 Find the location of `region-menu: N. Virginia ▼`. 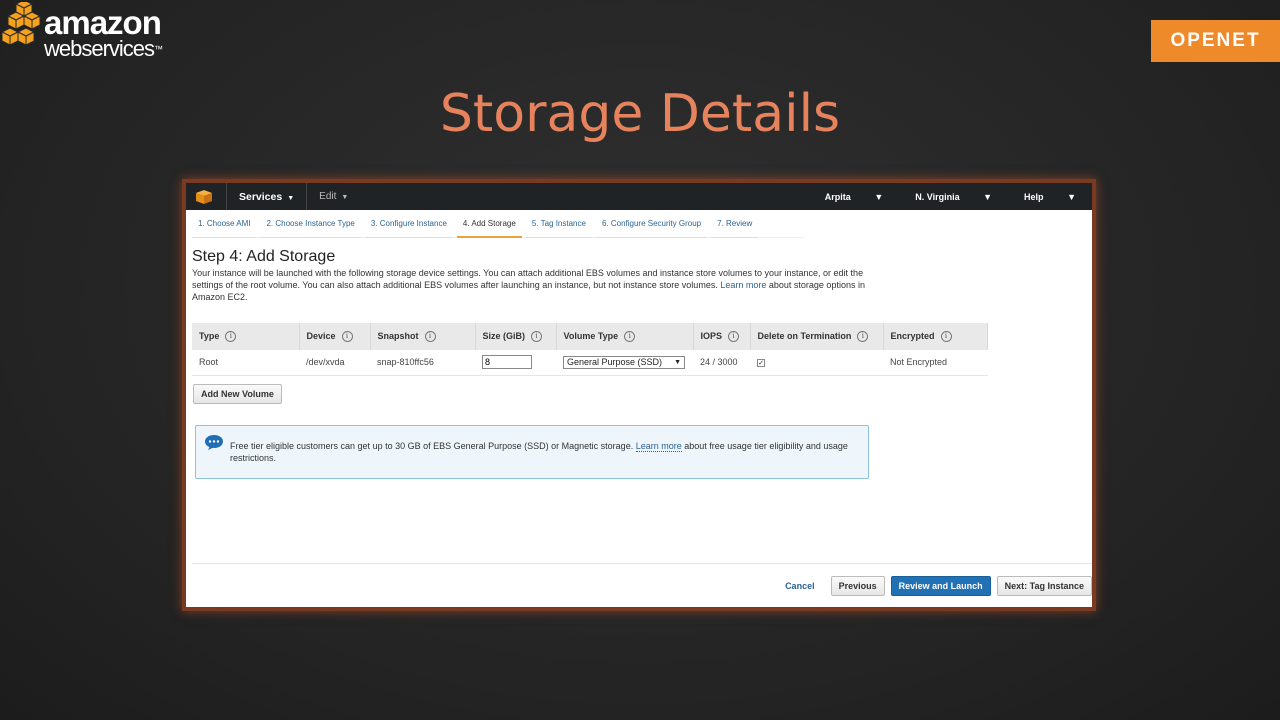

region-menu: N. Virginia ▼ is located at coordinates (953, 197).